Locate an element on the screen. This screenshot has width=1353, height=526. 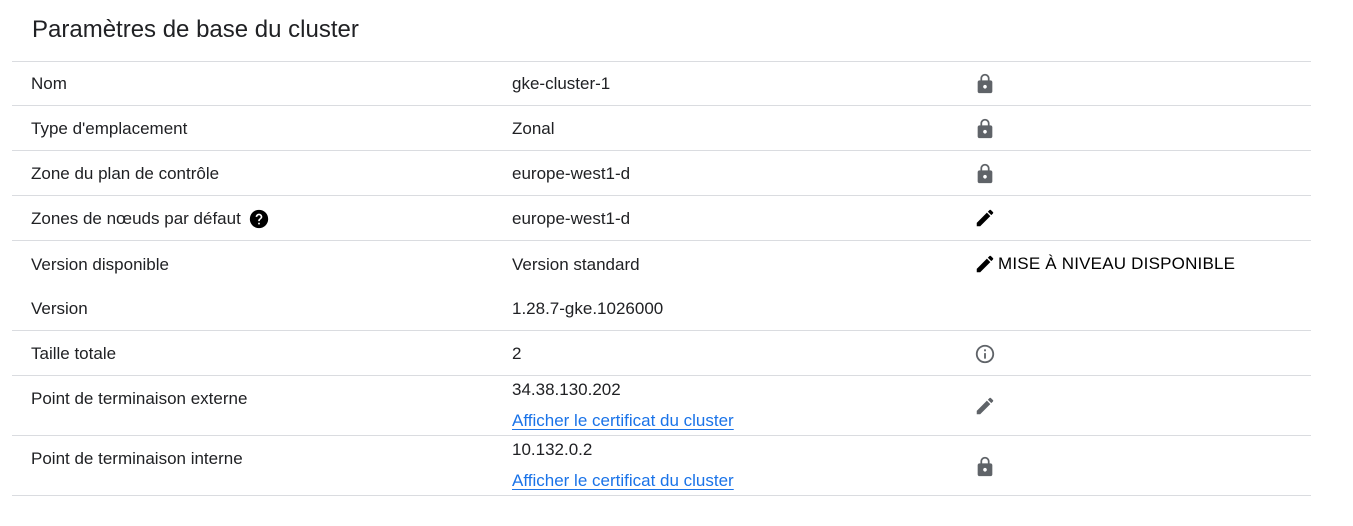
row-label: Nom is located at coordinates (49, 83).